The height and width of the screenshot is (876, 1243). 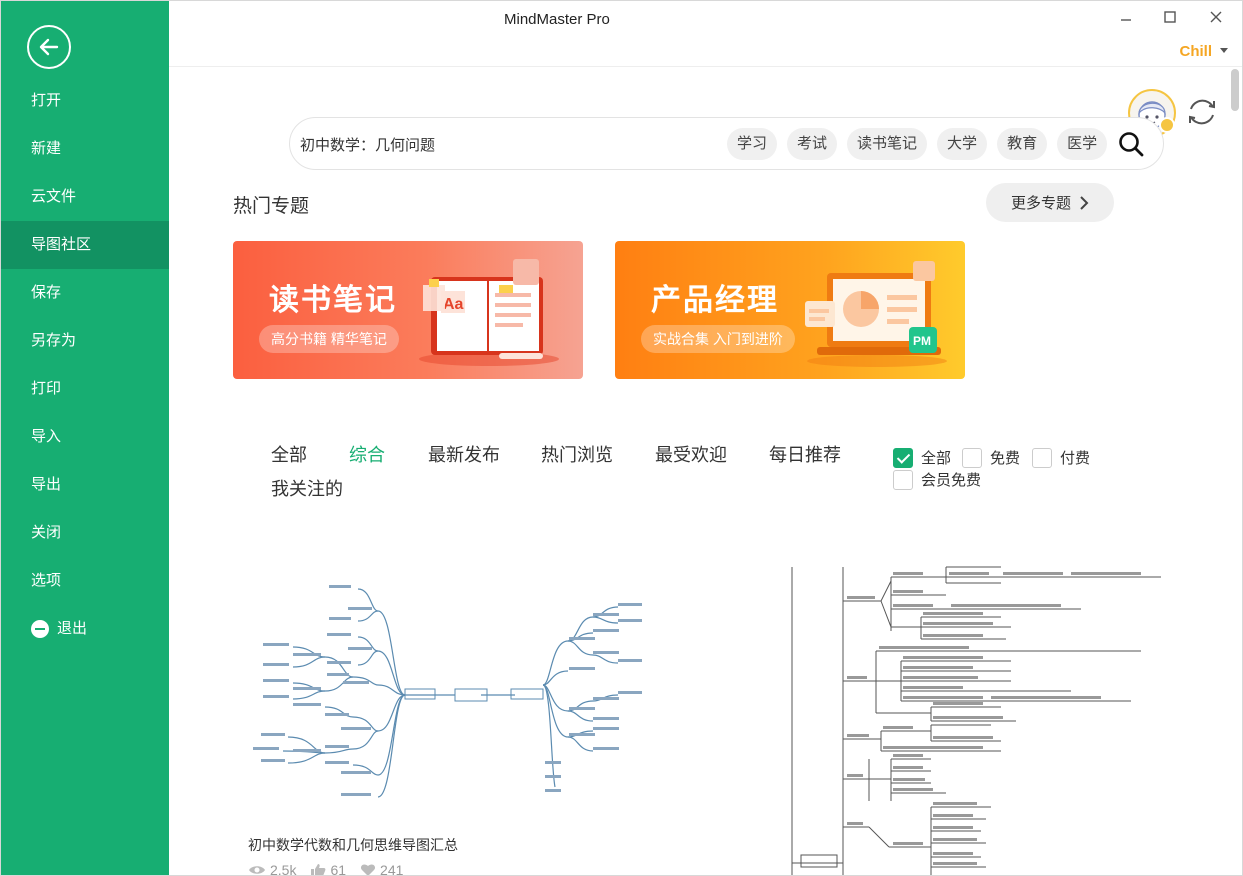 I want to click on filter-free: 免费, so click(x=991, y=457).